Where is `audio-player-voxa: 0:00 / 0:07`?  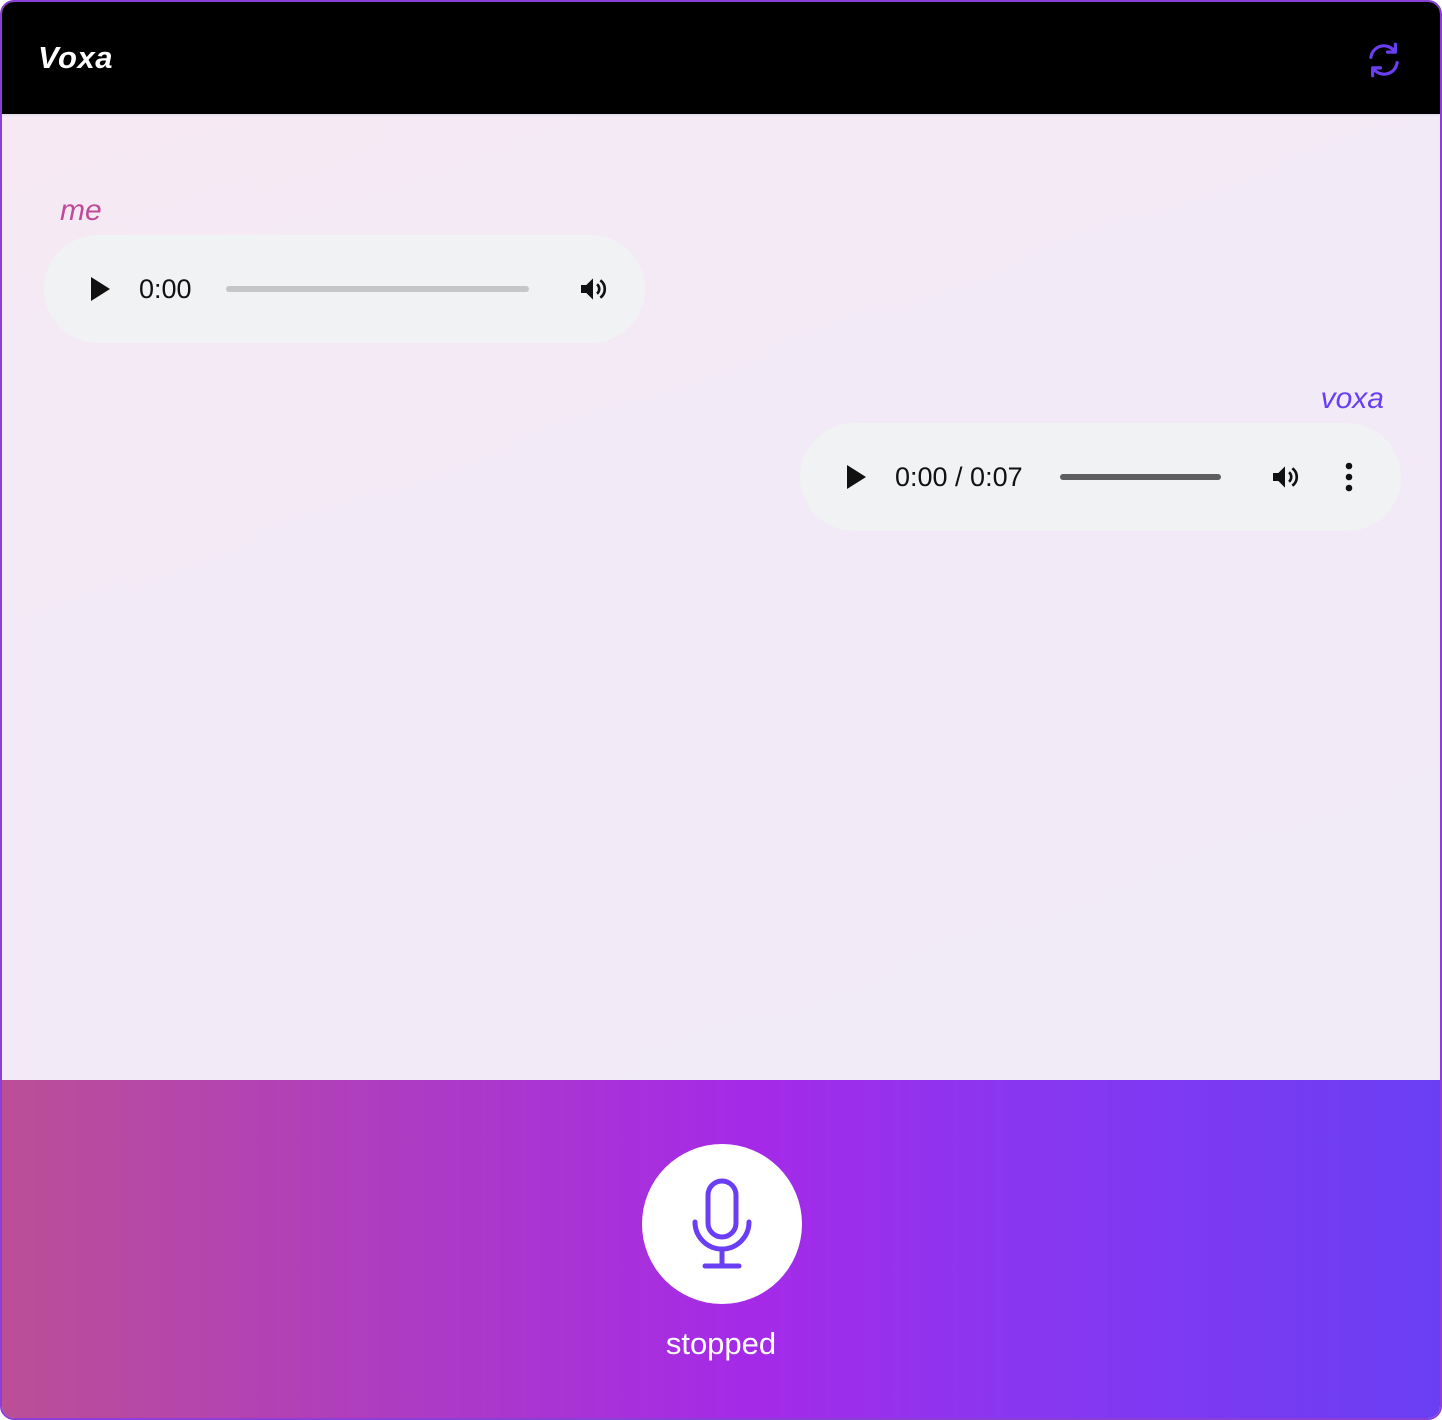 audio-player-voxa: 0:00 / 0:07 is located at coordinates (1100, 477).